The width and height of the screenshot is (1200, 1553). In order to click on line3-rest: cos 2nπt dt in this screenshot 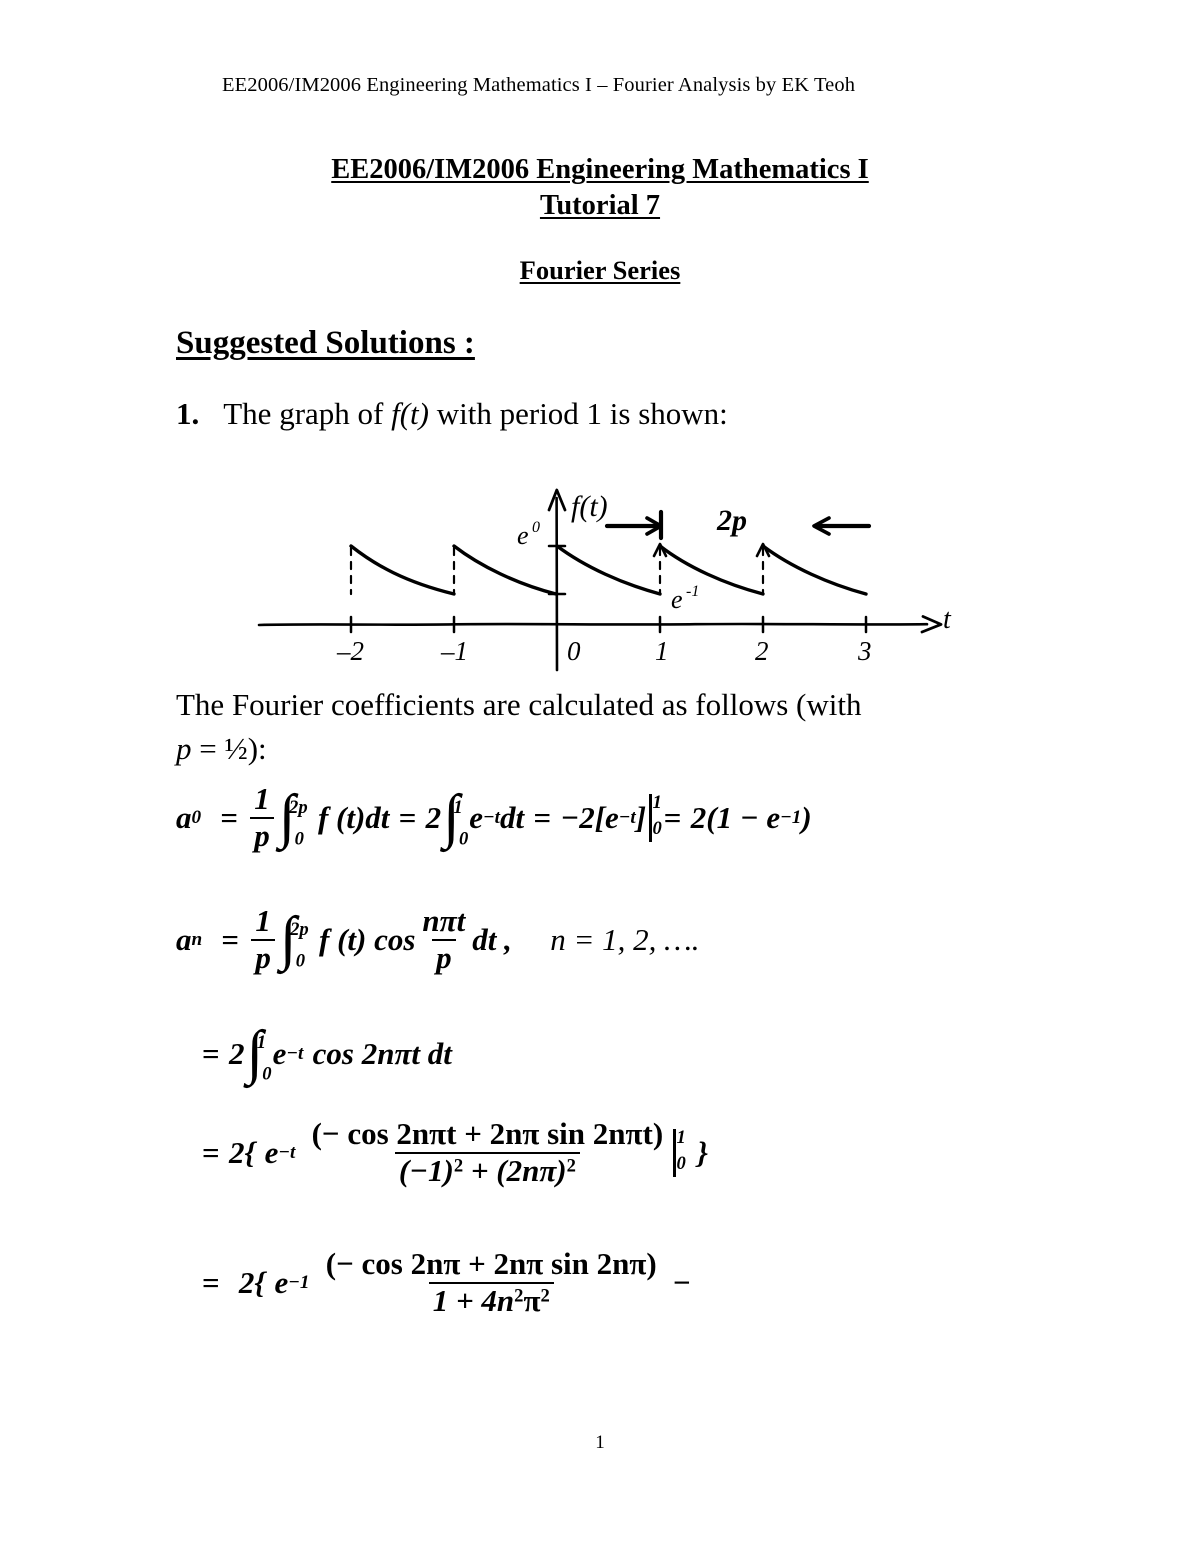, I will do `click(382, 1053)`.